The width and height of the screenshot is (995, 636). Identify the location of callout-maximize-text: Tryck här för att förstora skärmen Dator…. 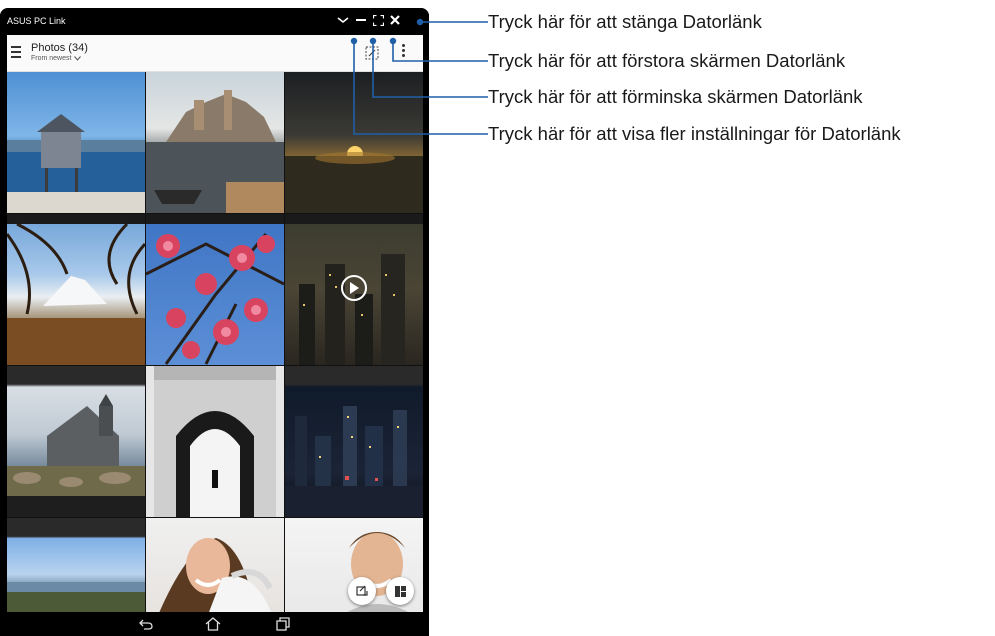
(667, 60).